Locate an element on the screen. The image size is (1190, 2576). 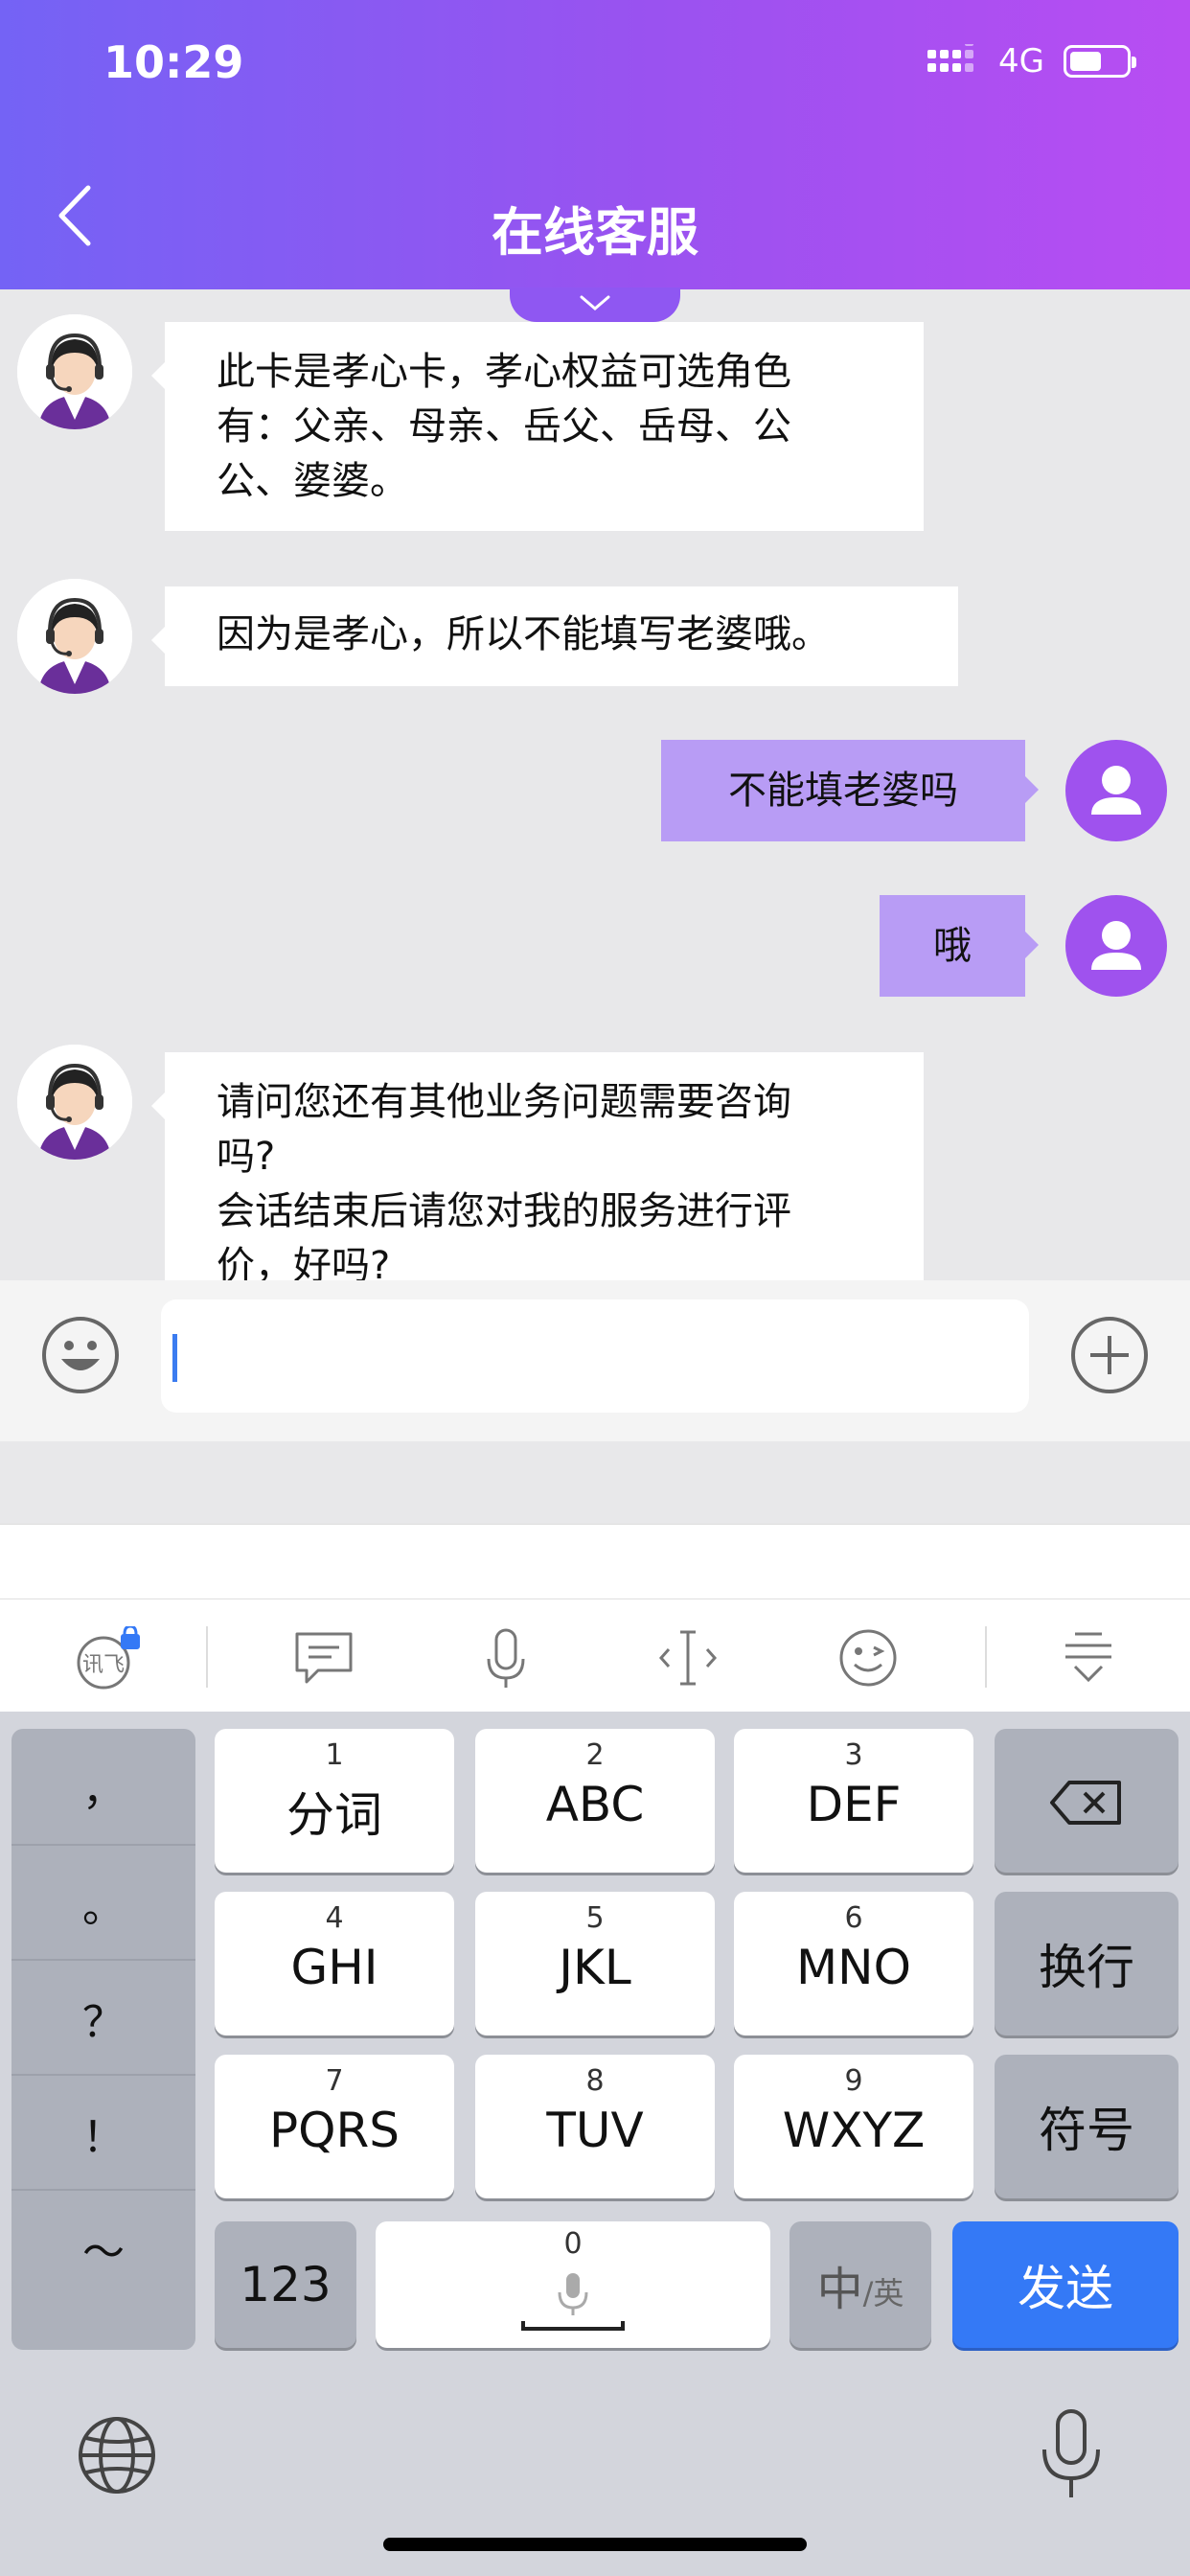
numbers-key: 123 is located at coordinates (286, 2284).